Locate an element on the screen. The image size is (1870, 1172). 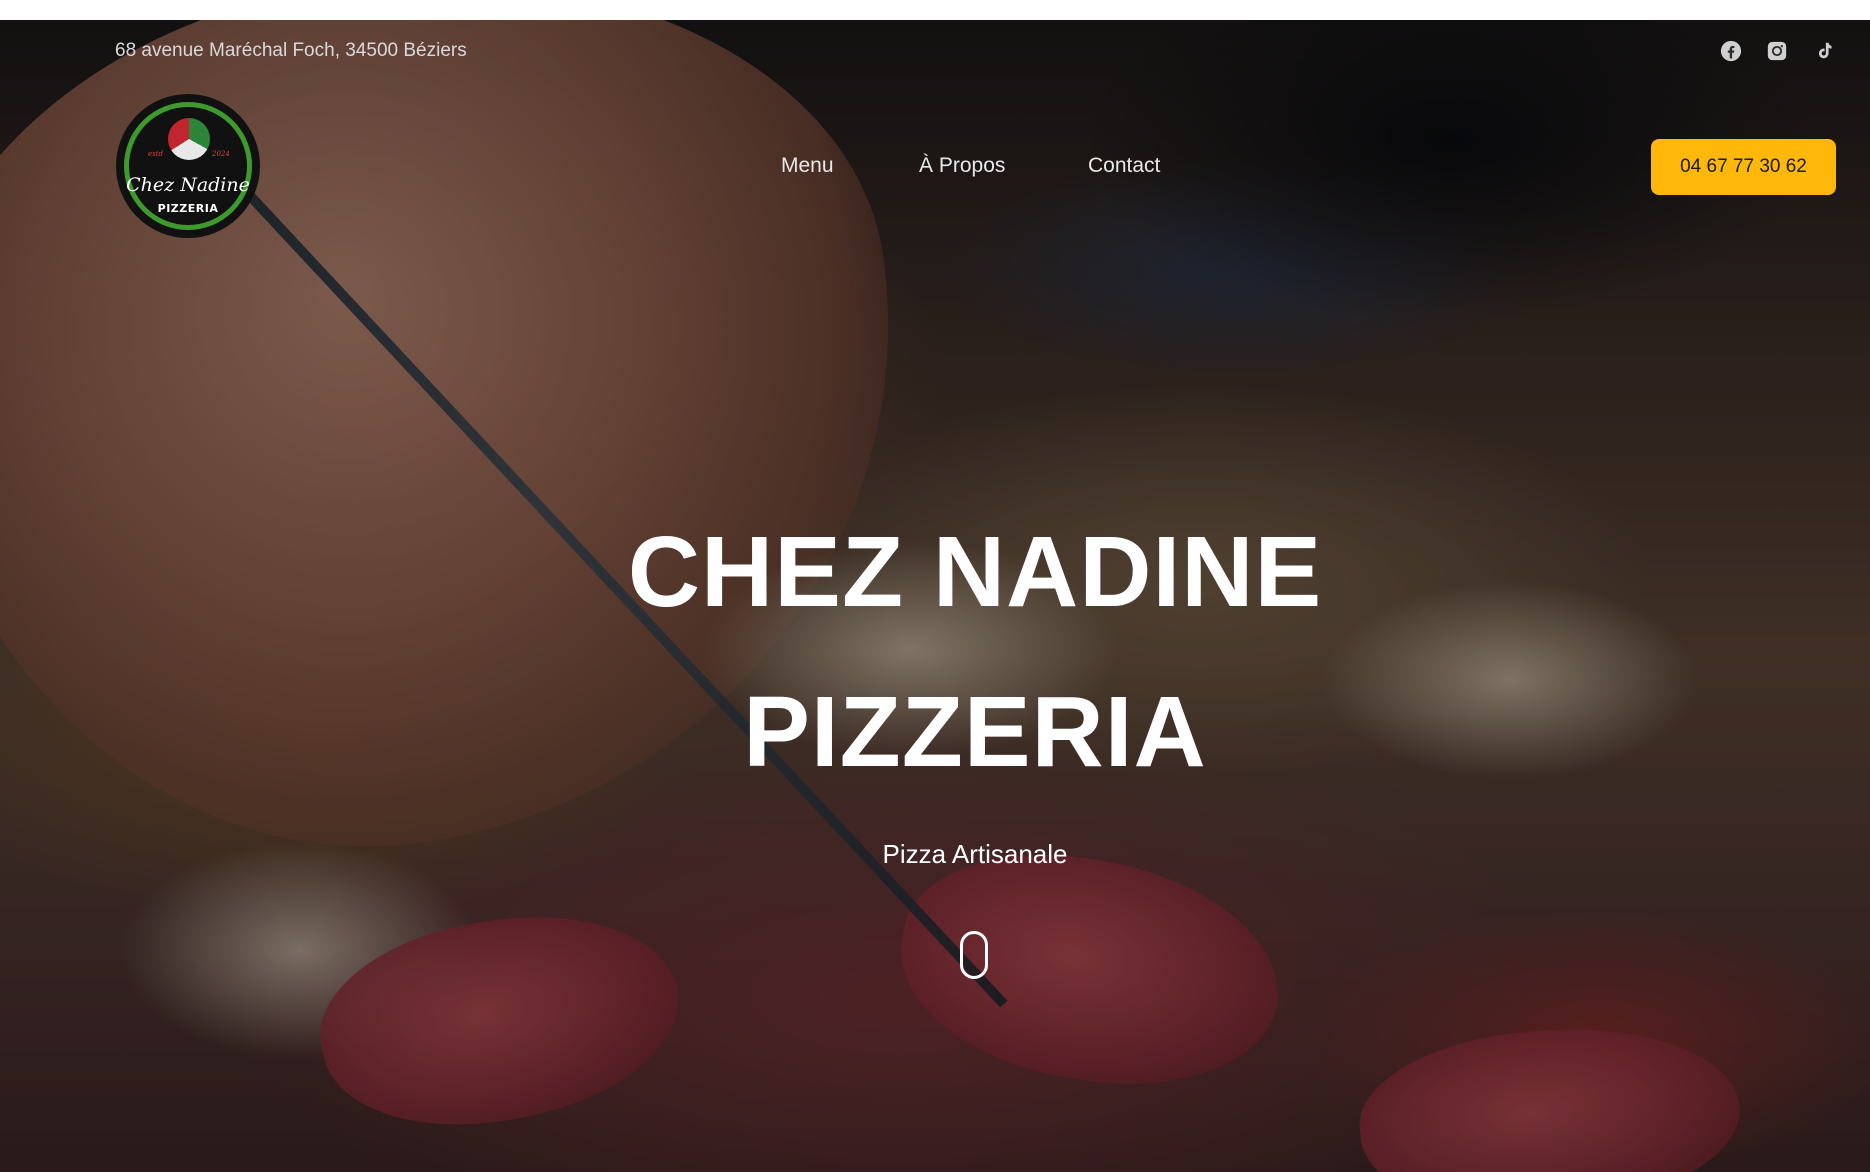
hero-title-line2: PIZZERIA is located at coordinates (975, 732).